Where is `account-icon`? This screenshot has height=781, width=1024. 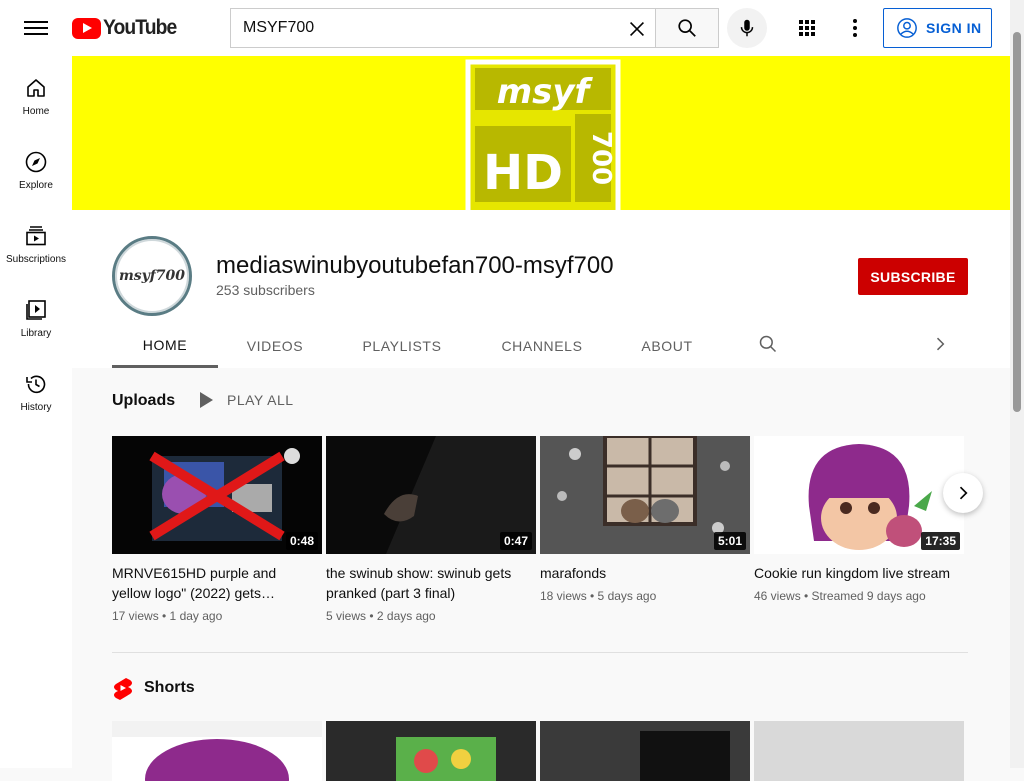
account-icon is located at coordinates (907, 28).